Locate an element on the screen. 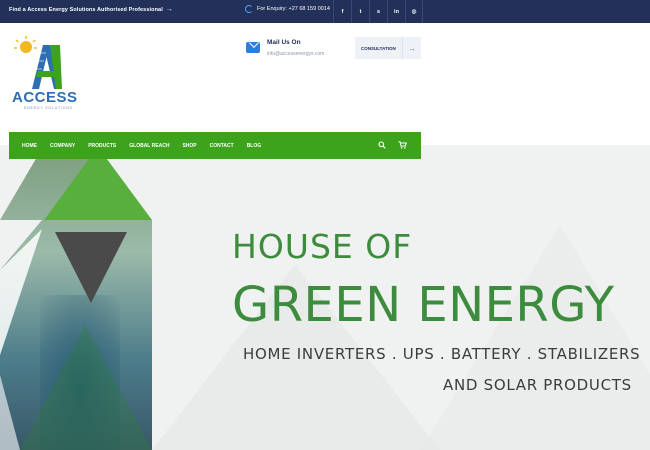 Image resolution: width=650 pixels, height=450 pixels. phone-icon is located at coordinates (249, 9).